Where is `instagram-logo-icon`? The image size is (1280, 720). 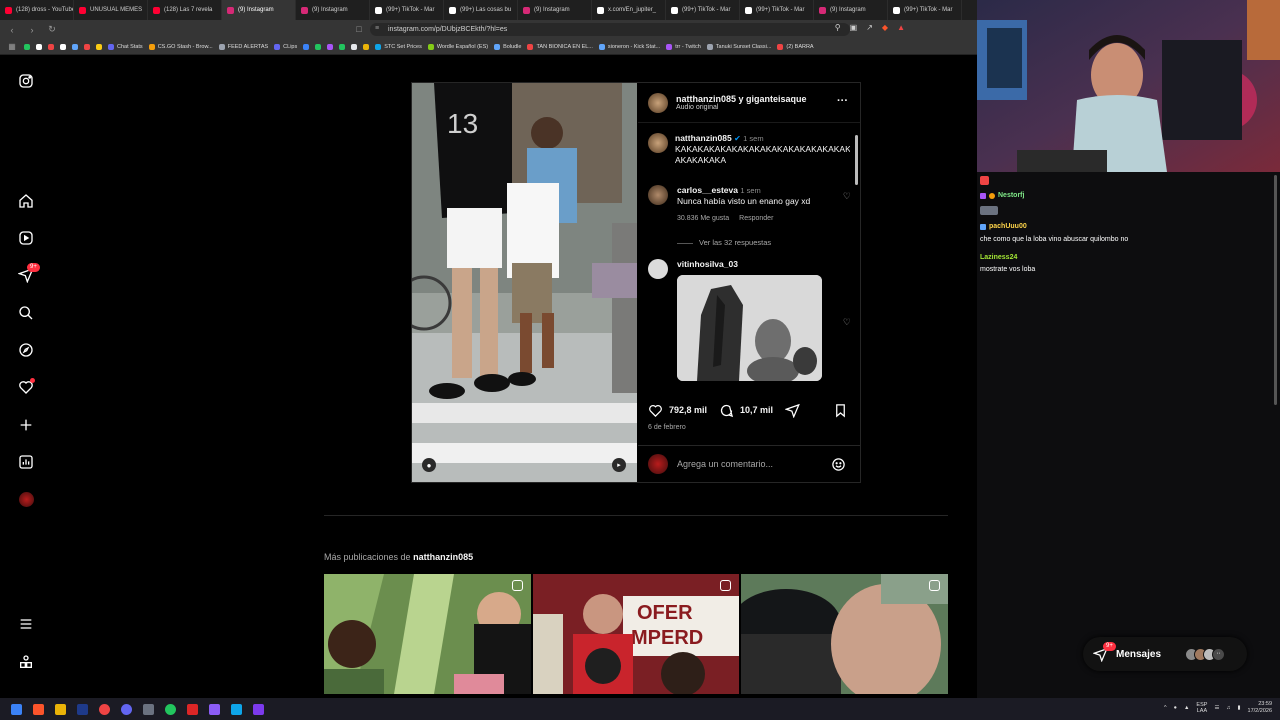 instagram-logo-icon is located at coordinates (26, 81).